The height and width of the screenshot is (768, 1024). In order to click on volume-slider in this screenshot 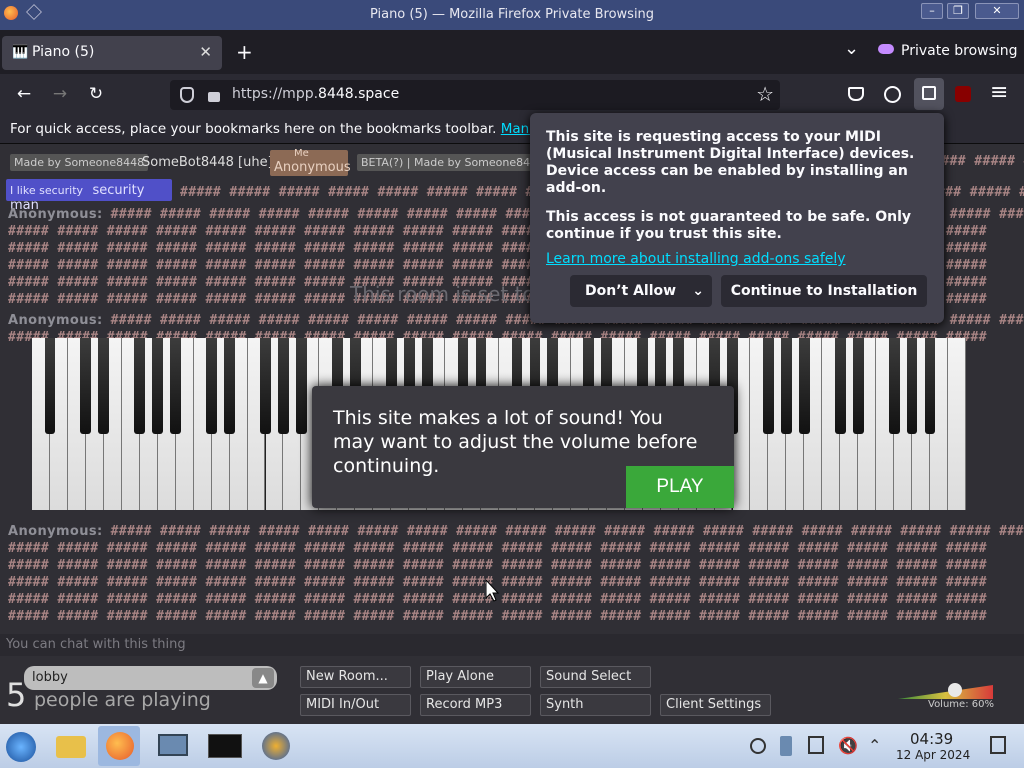, I will do `click(945, 691)`.